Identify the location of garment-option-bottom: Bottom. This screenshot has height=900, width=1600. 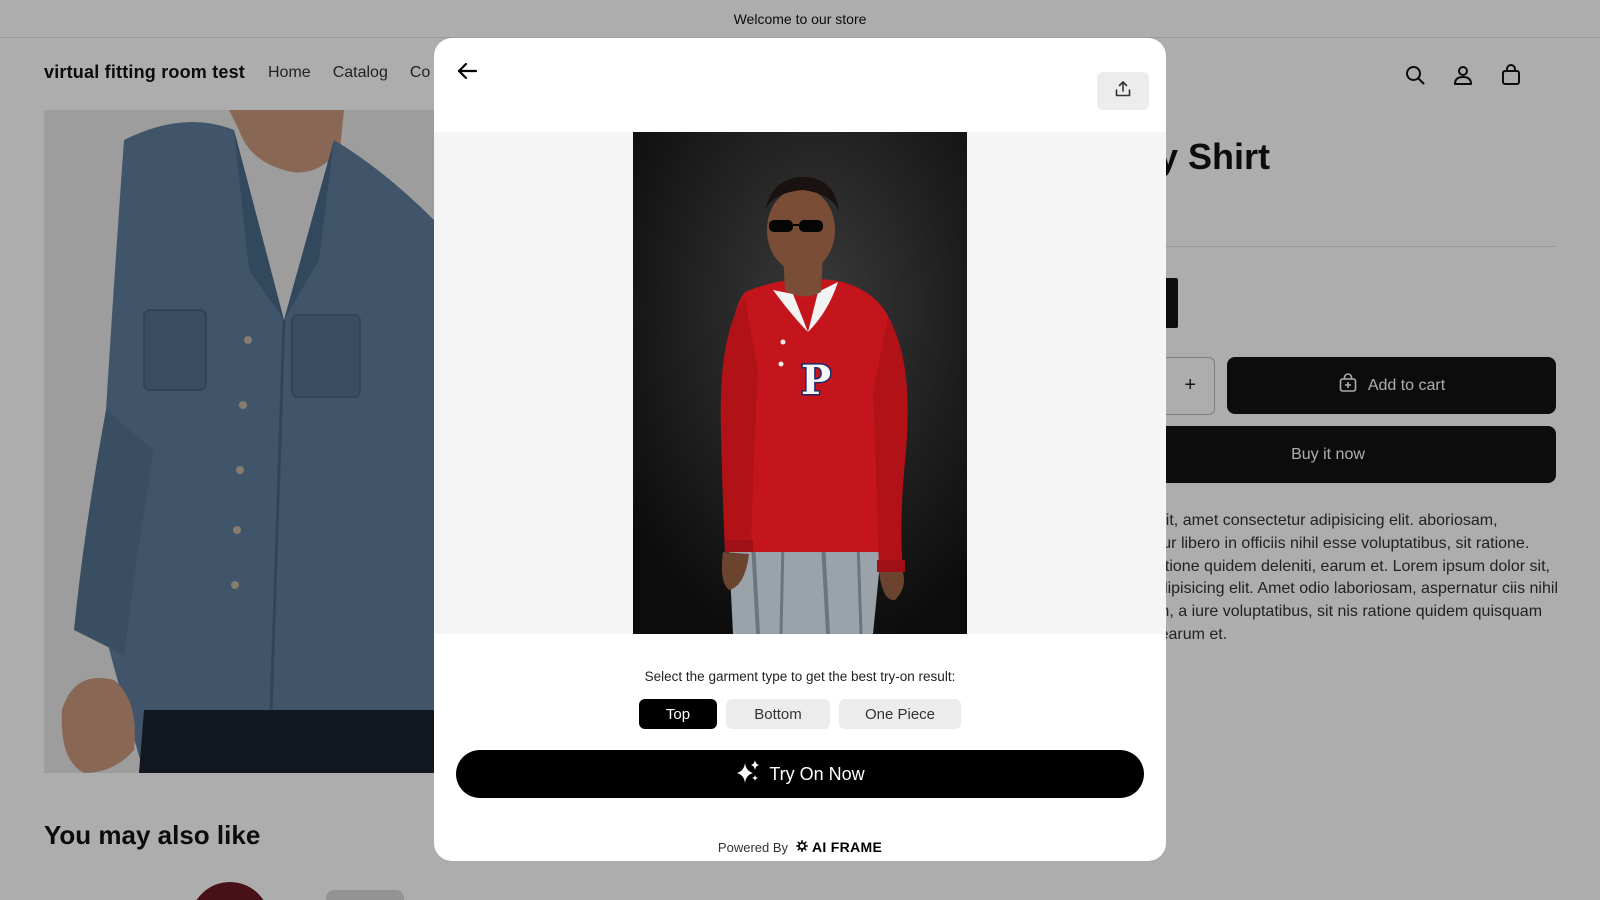
(778, 714).